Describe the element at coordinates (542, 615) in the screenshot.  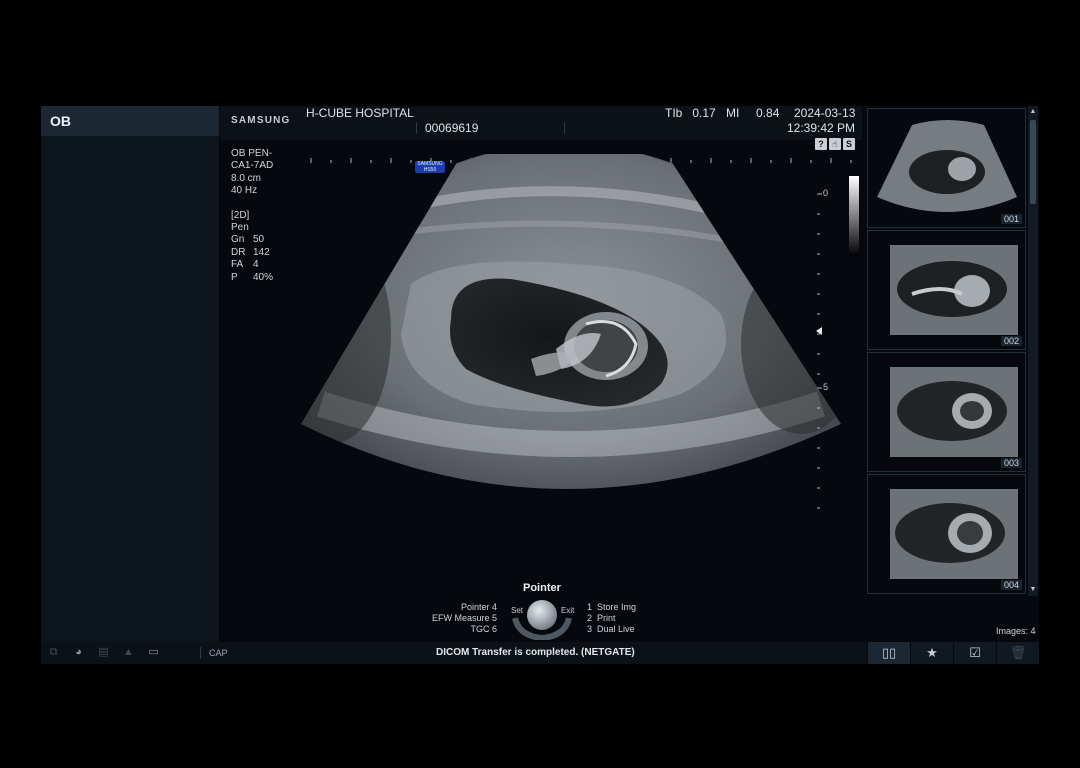
I see `trackball-knob` at that location.